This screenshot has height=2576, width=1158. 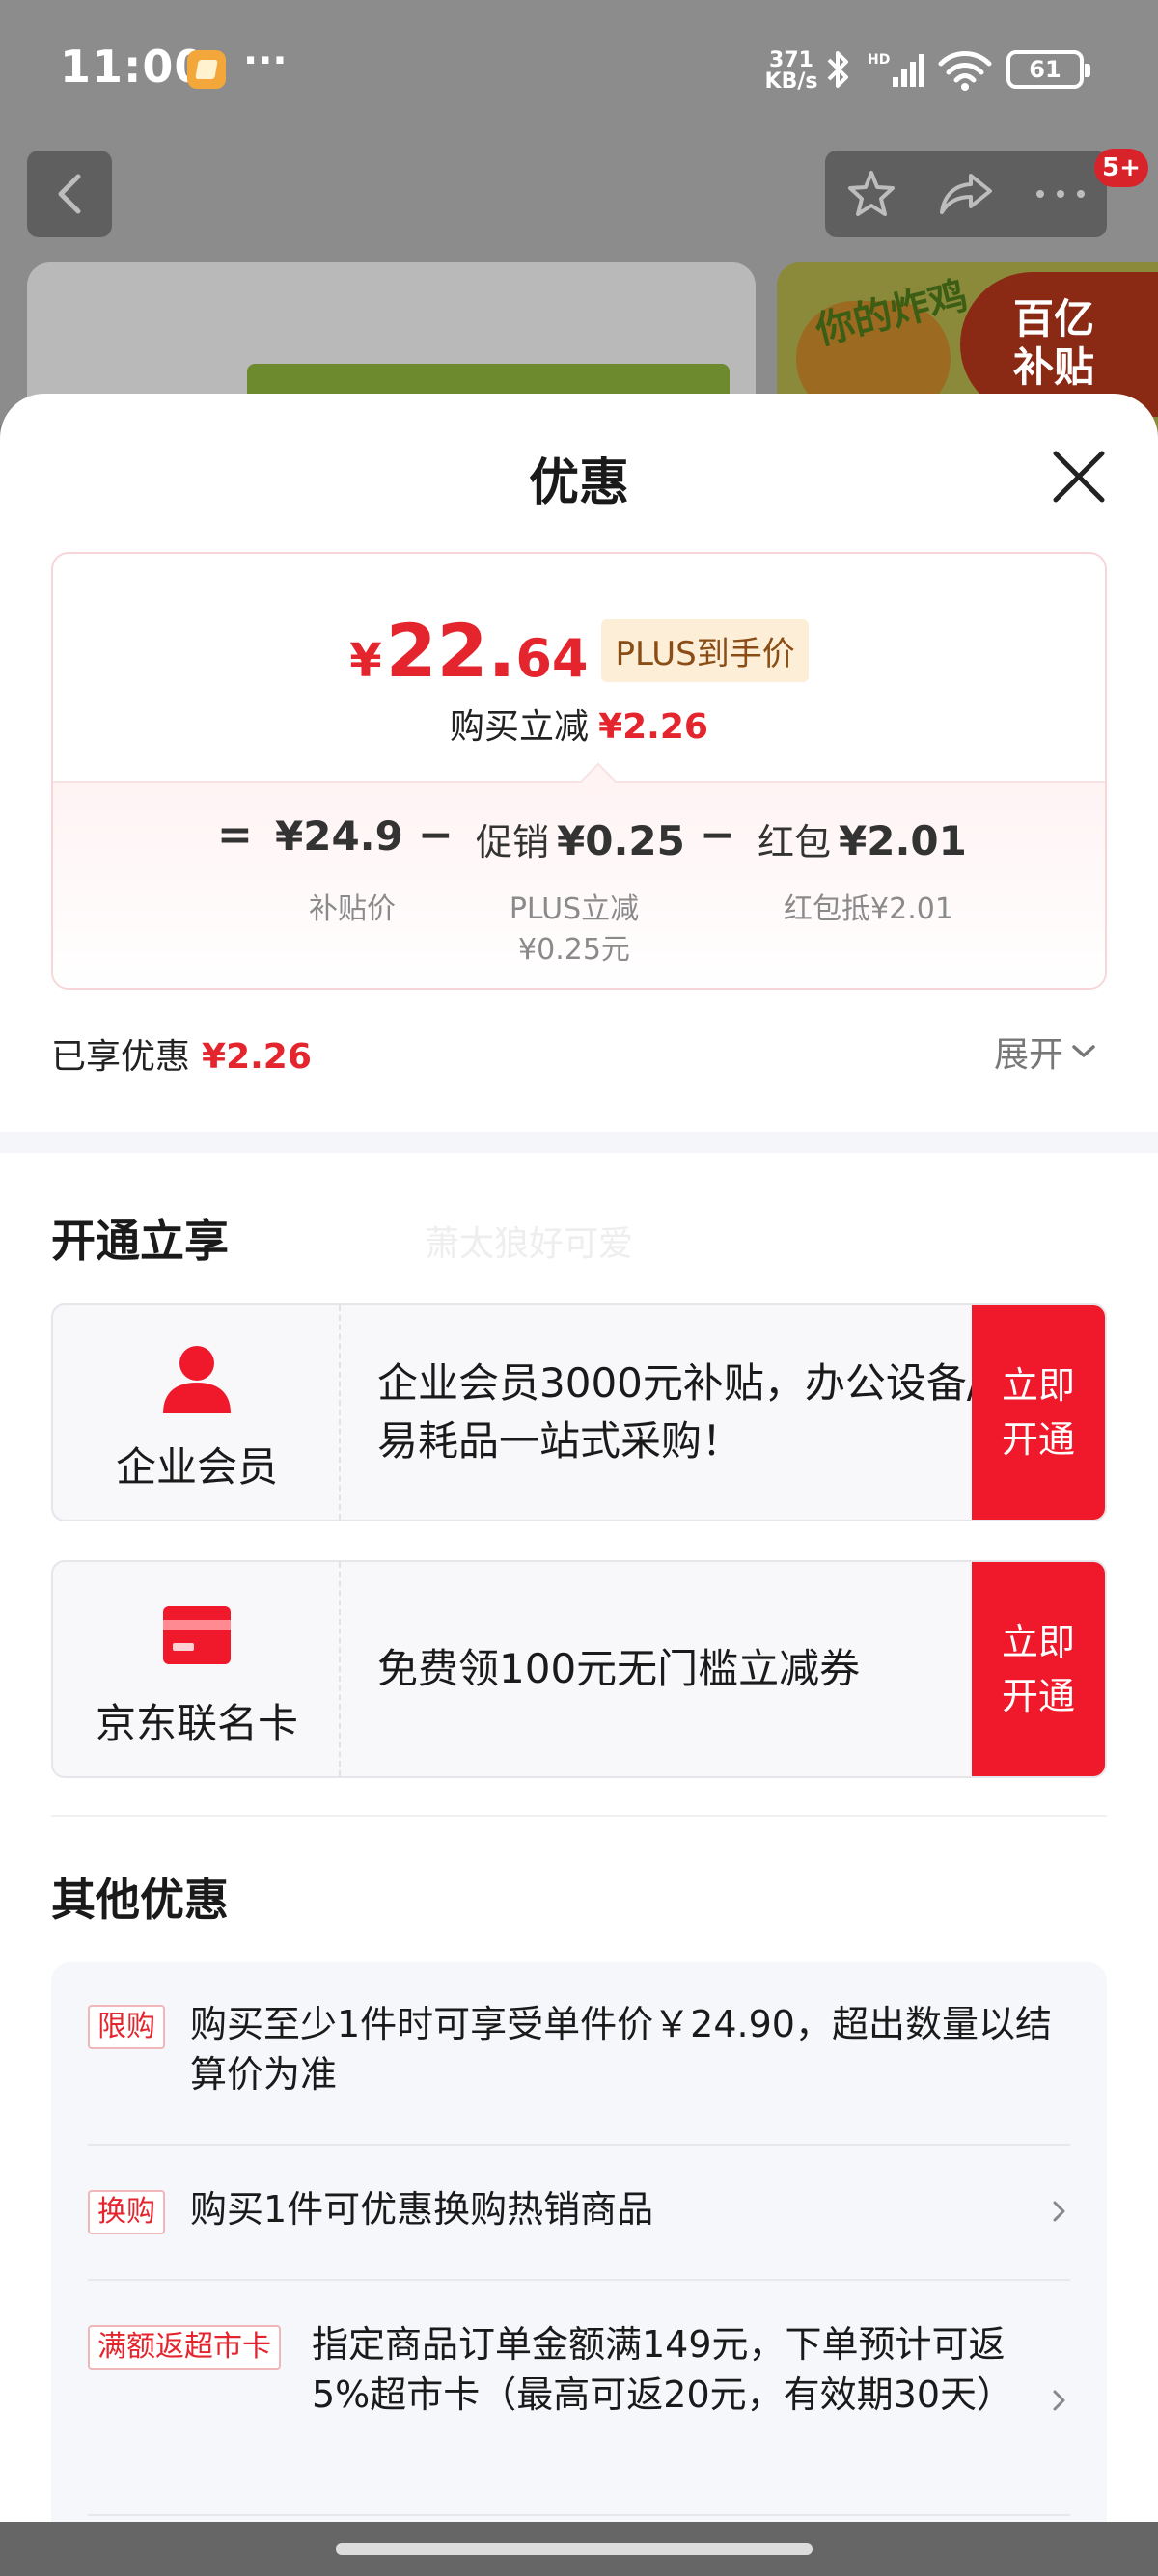 What do you see at coordinates (529, 1244) in the screenshot?
I see `watermark: 萧太狼好可爱` at bounding box center [529, 1244].